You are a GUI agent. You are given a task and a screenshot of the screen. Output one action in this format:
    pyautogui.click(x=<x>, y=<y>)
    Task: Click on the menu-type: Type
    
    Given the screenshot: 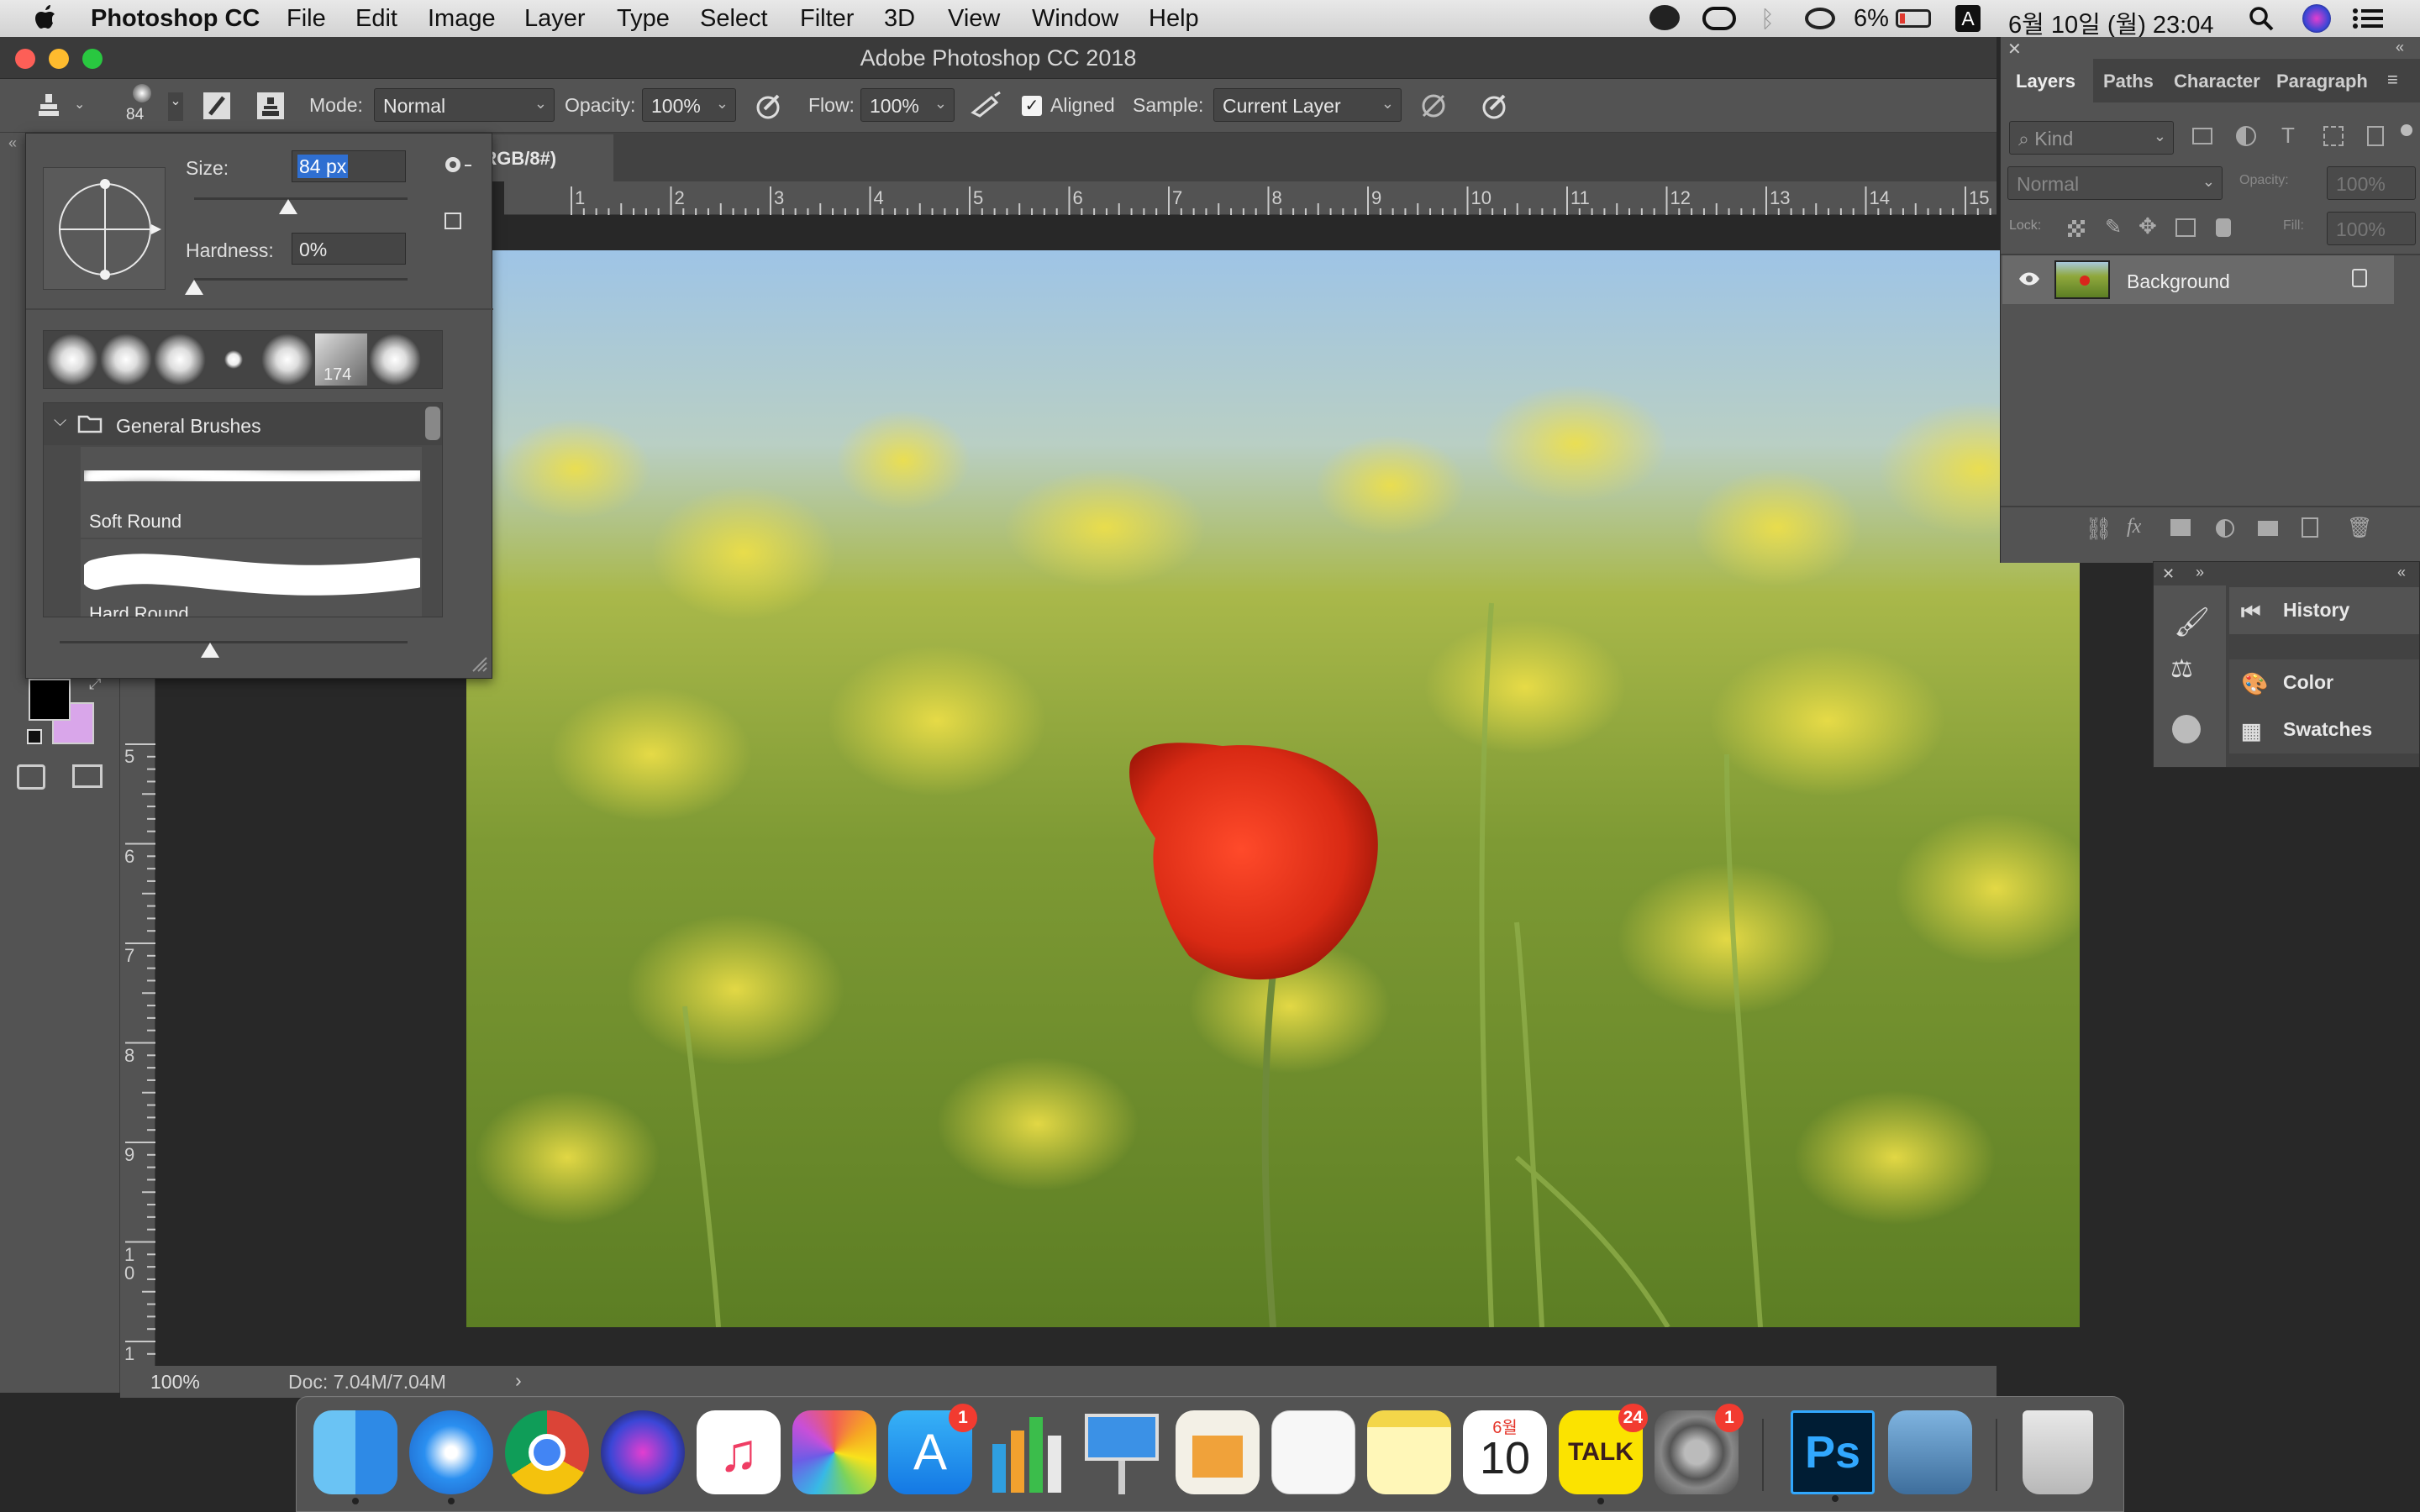 What is the action you would take?
    pyautogui.click(x=643, y=19)
    